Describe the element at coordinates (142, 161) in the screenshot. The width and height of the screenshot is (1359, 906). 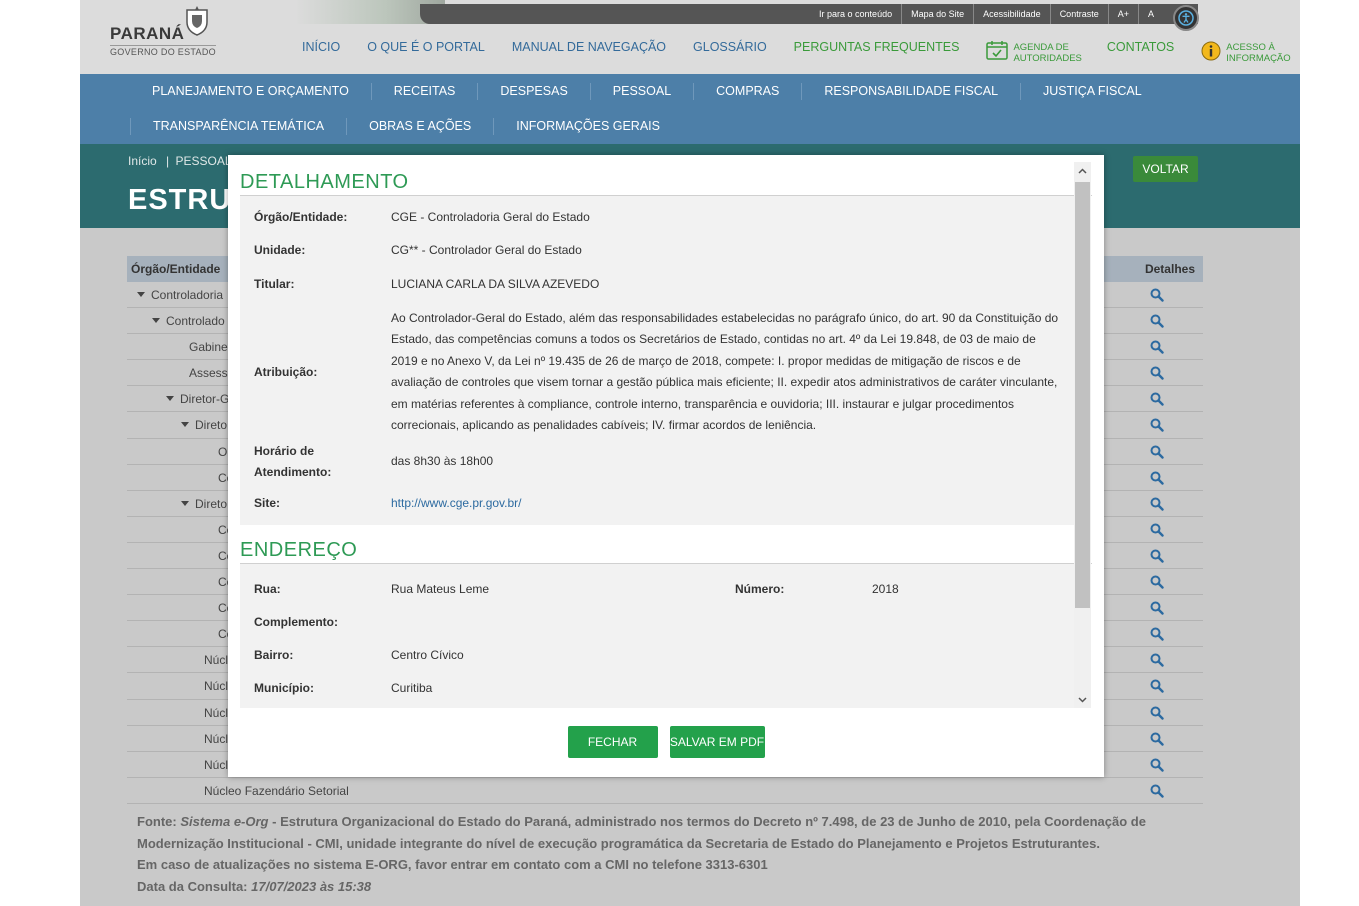
I see `breadcrumb-home: Início` at that location.